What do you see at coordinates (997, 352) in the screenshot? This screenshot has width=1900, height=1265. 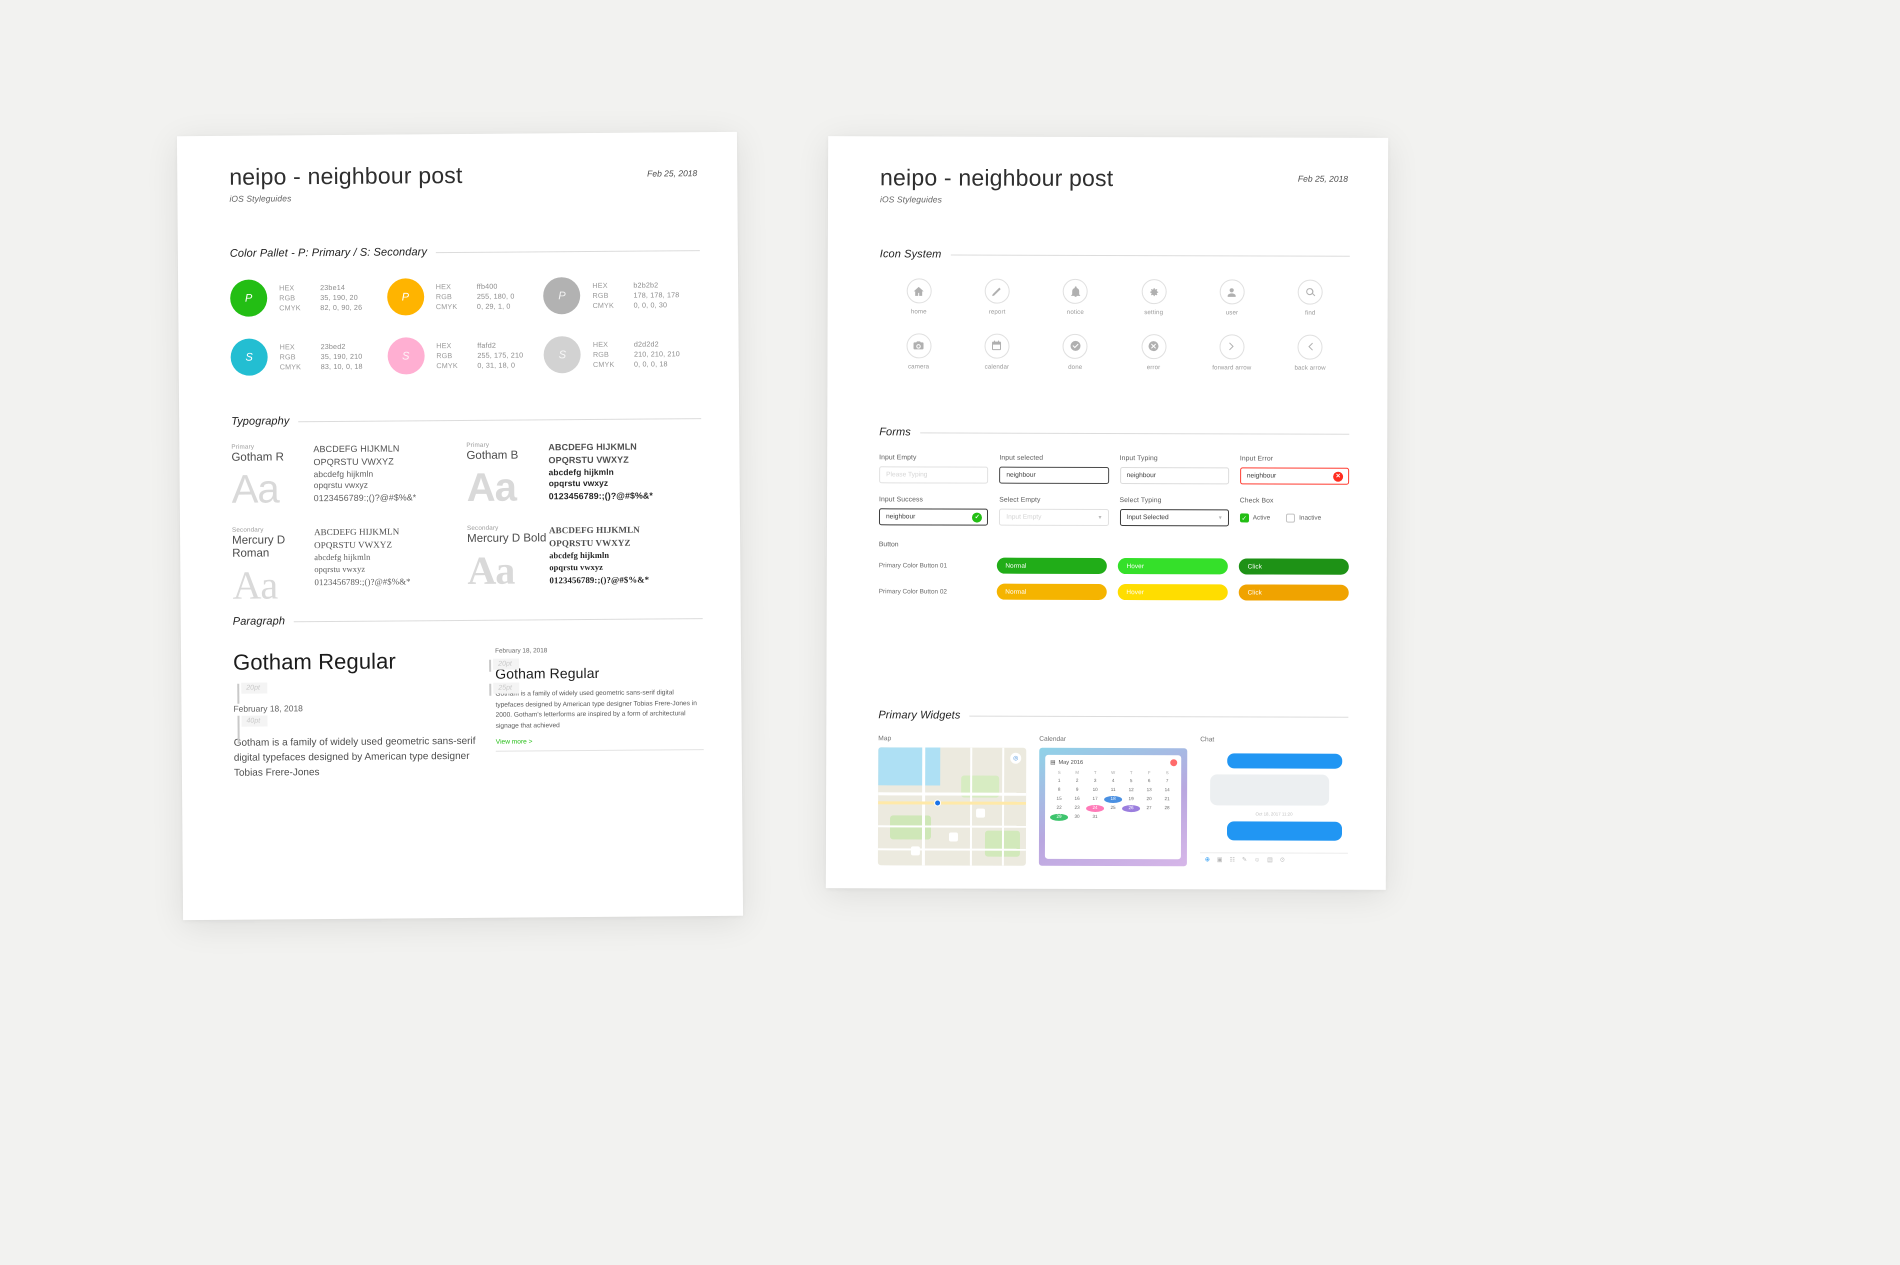 I see `icon-item-calendar: calendar` at bounding box center [997, 352].